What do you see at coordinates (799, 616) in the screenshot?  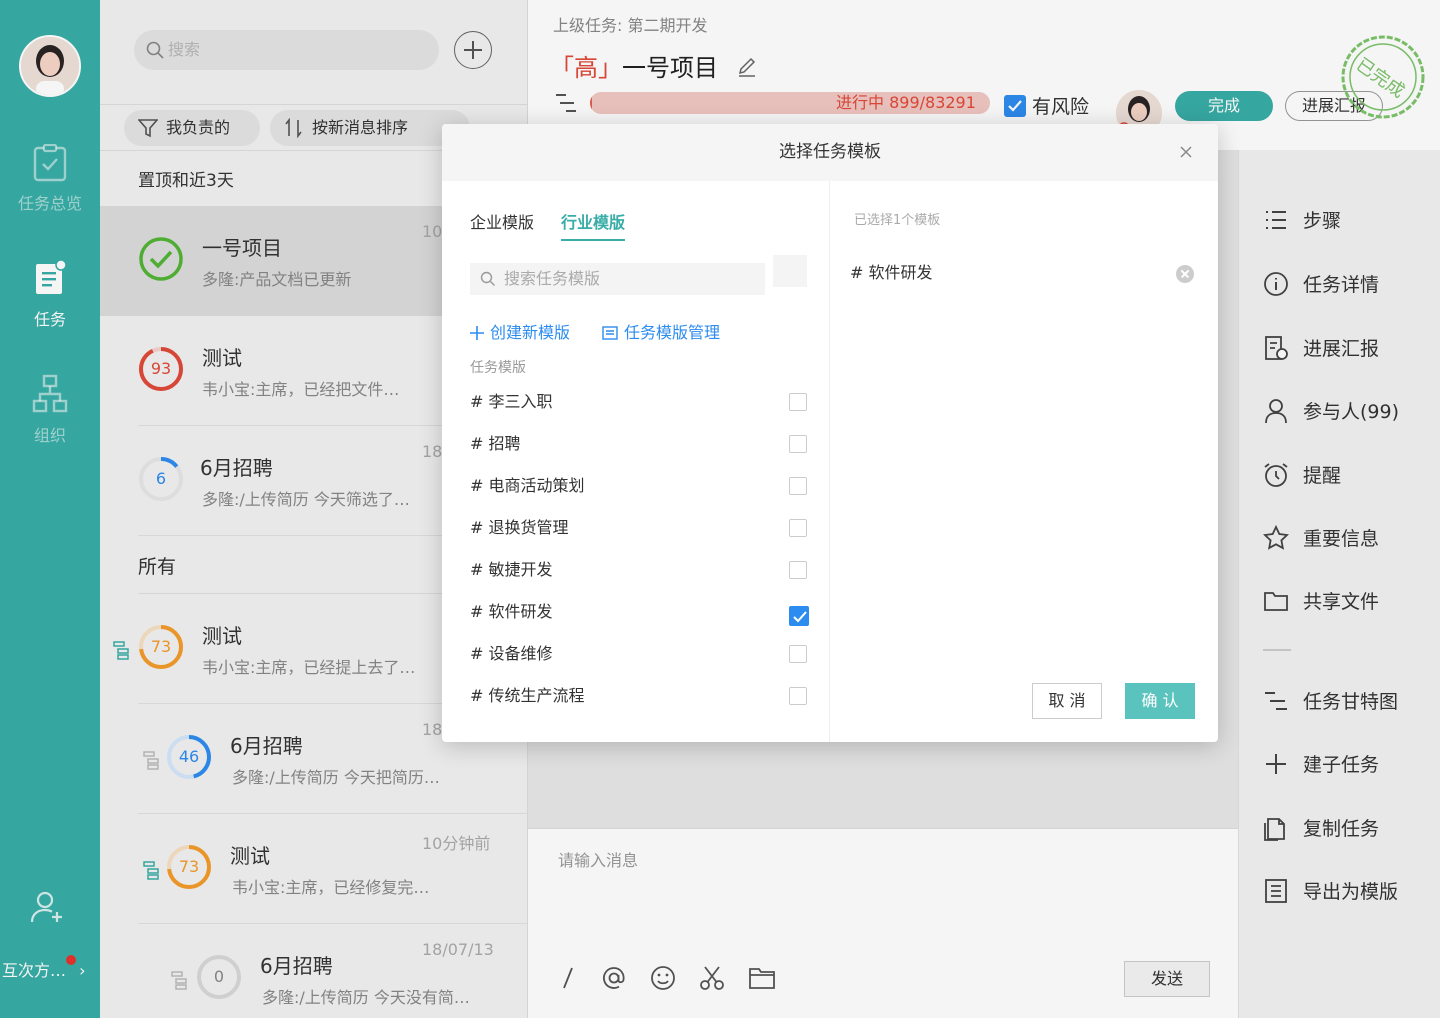 I see `template-checkbox-checked` at bounding box center [799, 616].